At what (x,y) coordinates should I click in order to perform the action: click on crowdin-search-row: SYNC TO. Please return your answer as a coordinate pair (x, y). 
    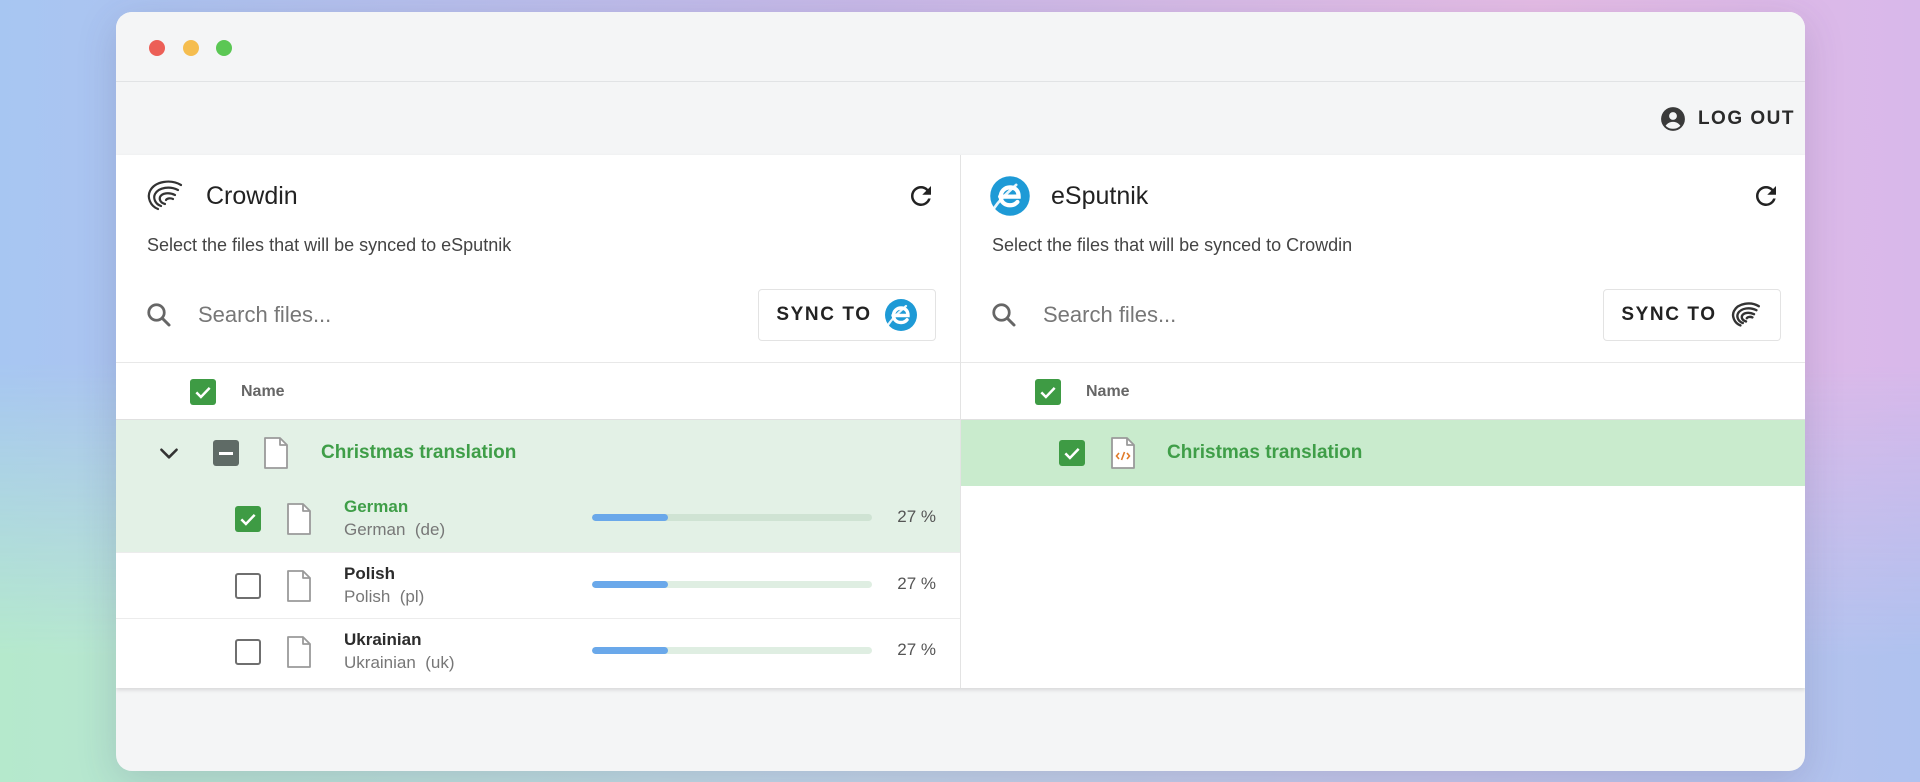
    Looking at the image, I should click on (540, 315).